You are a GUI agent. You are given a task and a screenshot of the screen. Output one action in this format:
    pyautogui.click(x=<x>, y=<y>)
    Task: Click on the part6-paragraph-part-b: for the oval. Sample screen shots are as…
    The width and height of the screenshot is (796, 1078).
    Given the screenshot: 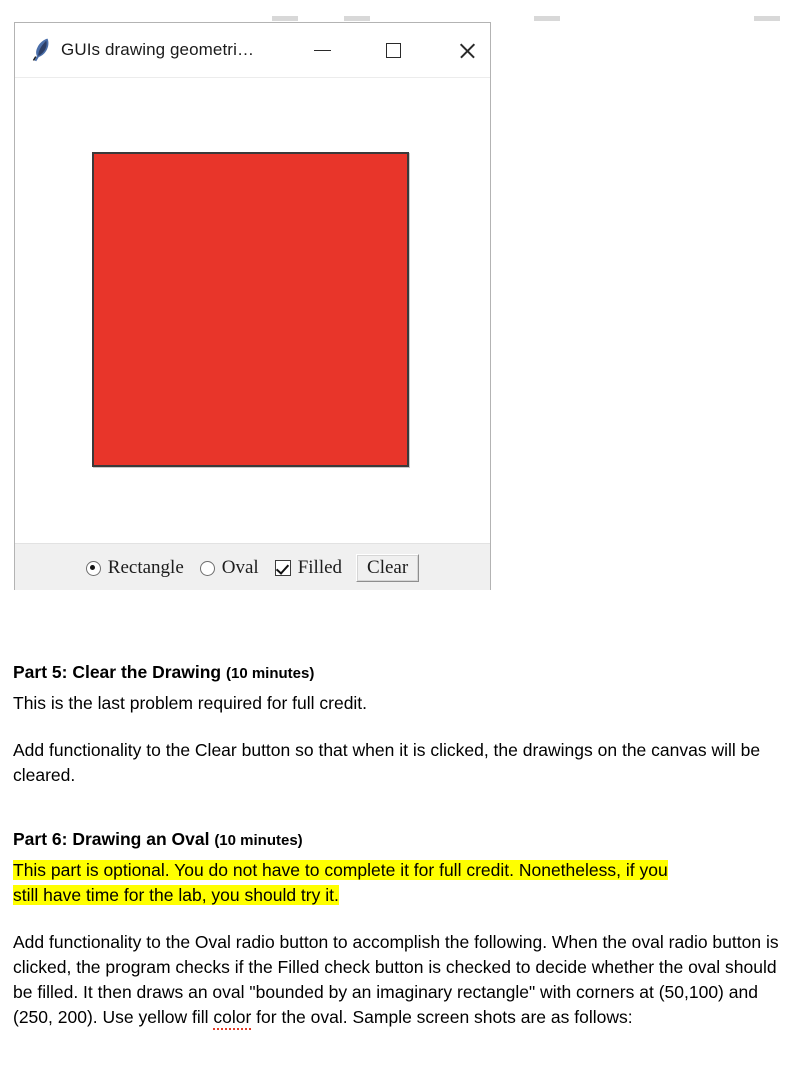 What is the action you would take?
    pyautogui.click(x=442, y=1017)
    